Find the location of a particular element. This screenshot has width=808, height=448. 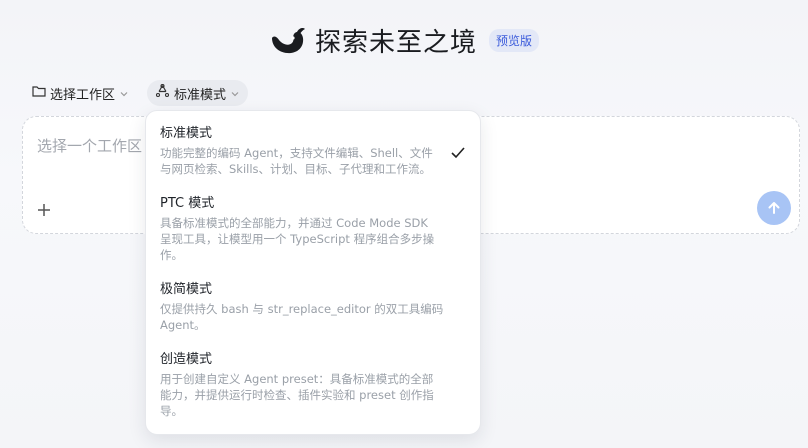

mode-option-title: 极简模式 is located at coordinates (186, 289).